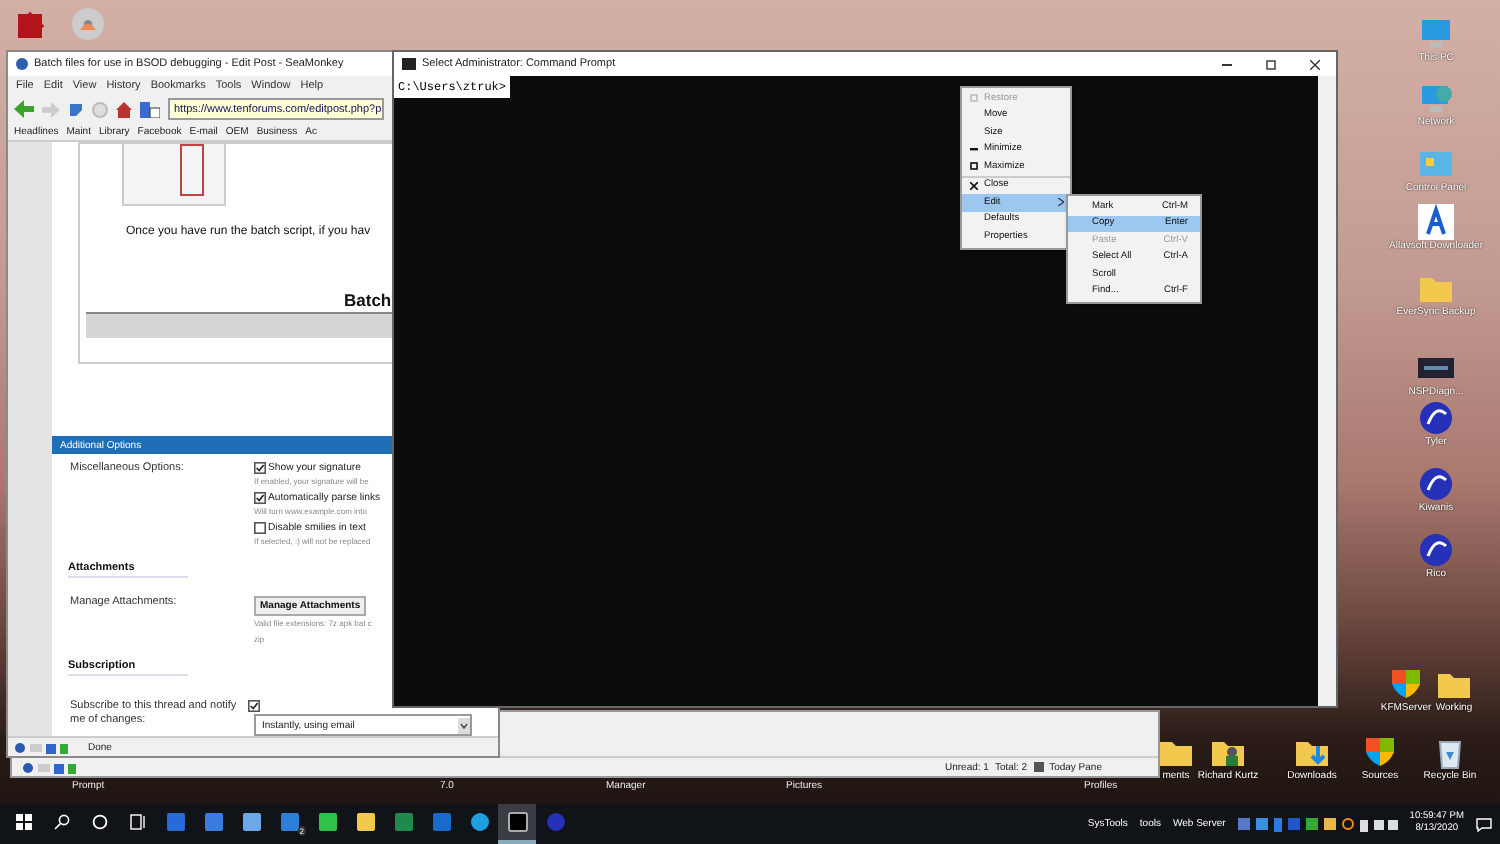 The height and width of the screenshot is (844, 1500). Describe the element at coordinates (50, 767) in the screenshot. I see `status-icons-drawing` at that location.